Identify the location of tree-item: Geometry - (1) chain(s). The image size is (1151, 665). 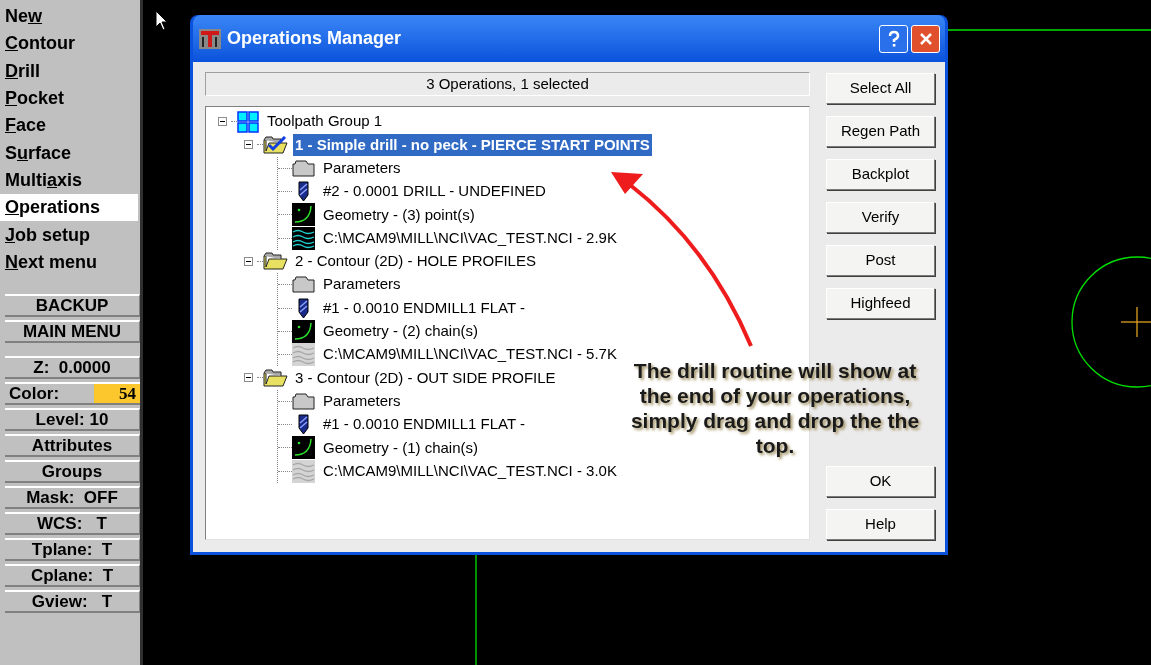
(401, 448).